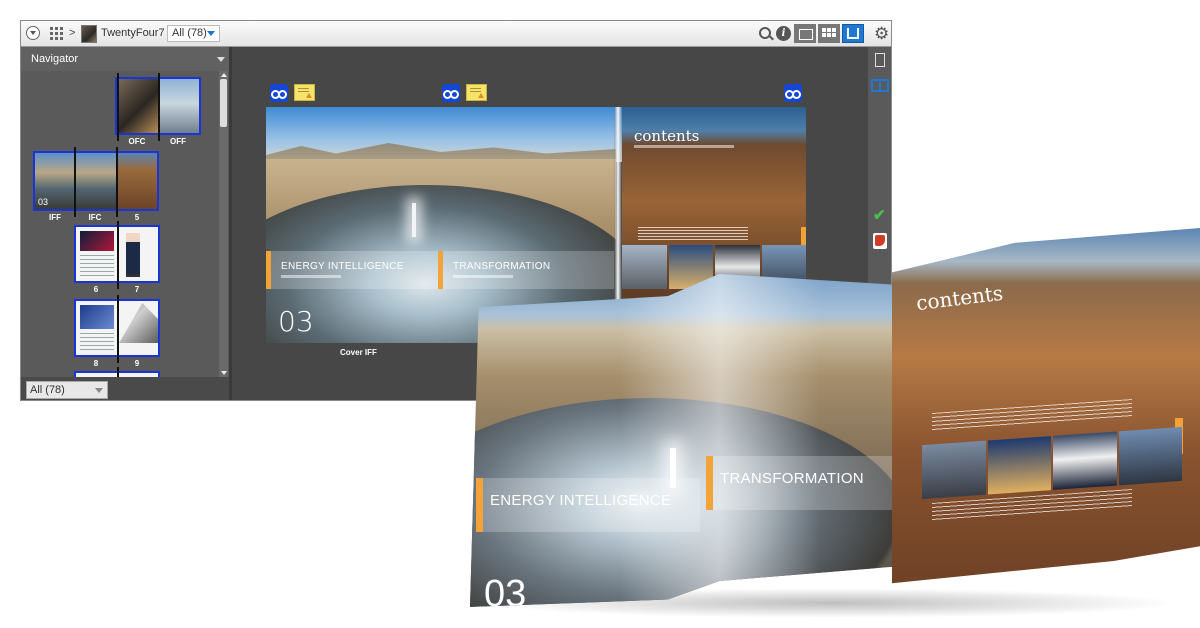 The width and height of the screenshot is (1200, 628). Describe the element at coordinates (414, 220) in the screenshot. I see `solar-tower-image` at that location.